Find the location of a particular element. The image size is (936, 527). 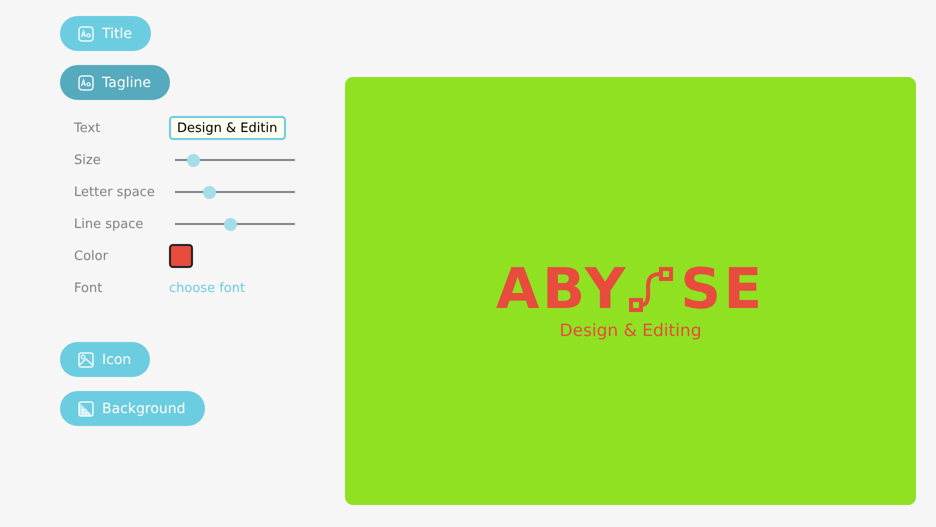

section-button: Icon is located at coordinates (105, 359).